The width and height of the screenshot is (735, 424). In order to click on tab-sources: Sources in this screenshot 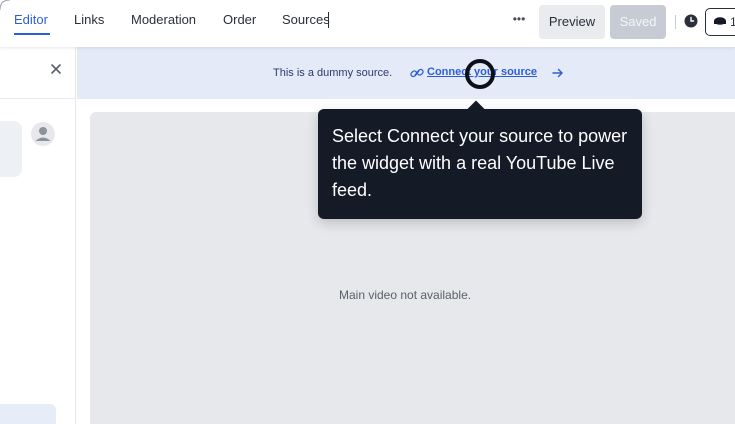, I will do `click(306, 20)`.